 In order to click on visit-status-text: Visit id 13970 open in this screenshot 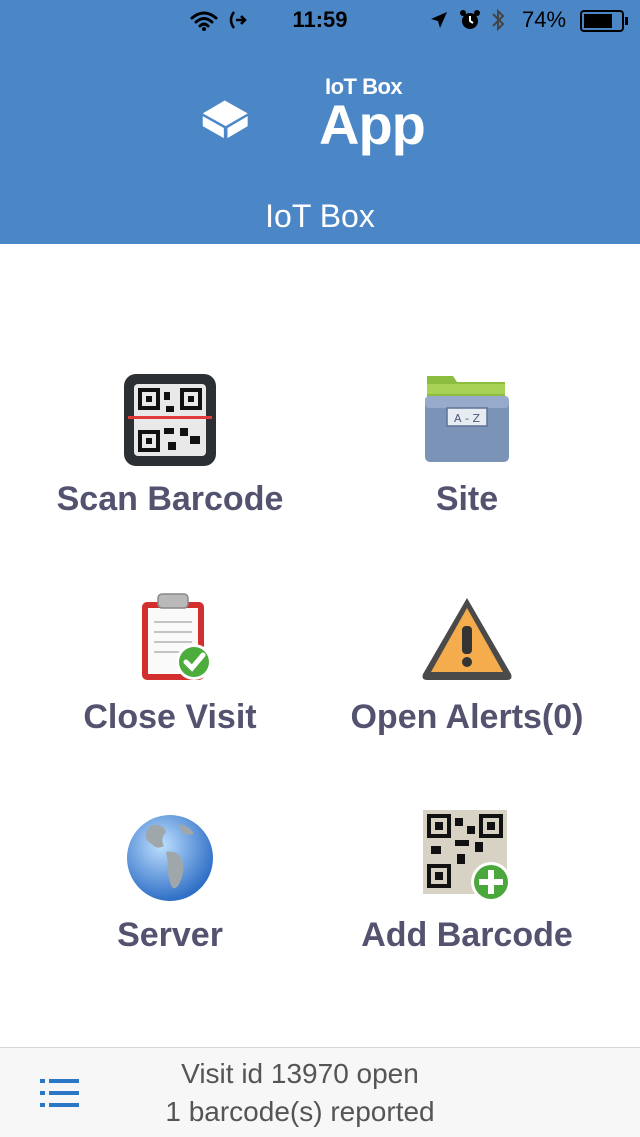, I will do `click(300, 1073)`.